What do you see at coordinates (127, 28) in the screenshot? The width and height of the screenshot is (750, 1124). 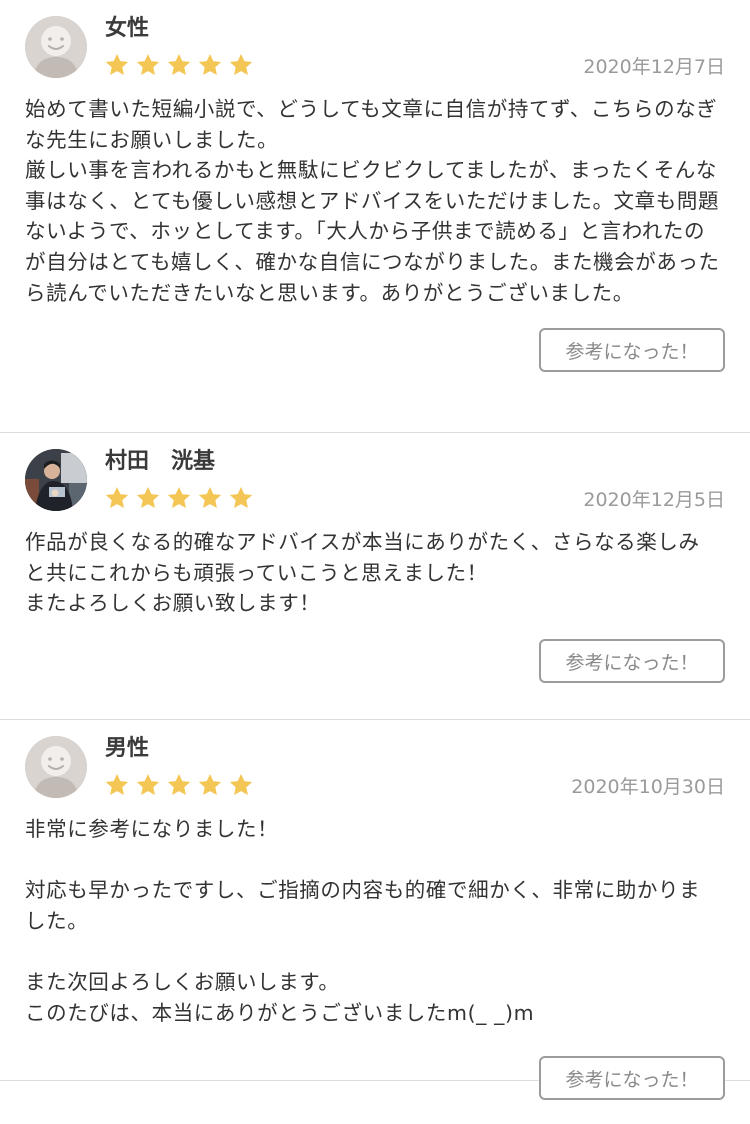 I see `reviewer-name: 女性` at bounding box center [127, 28].